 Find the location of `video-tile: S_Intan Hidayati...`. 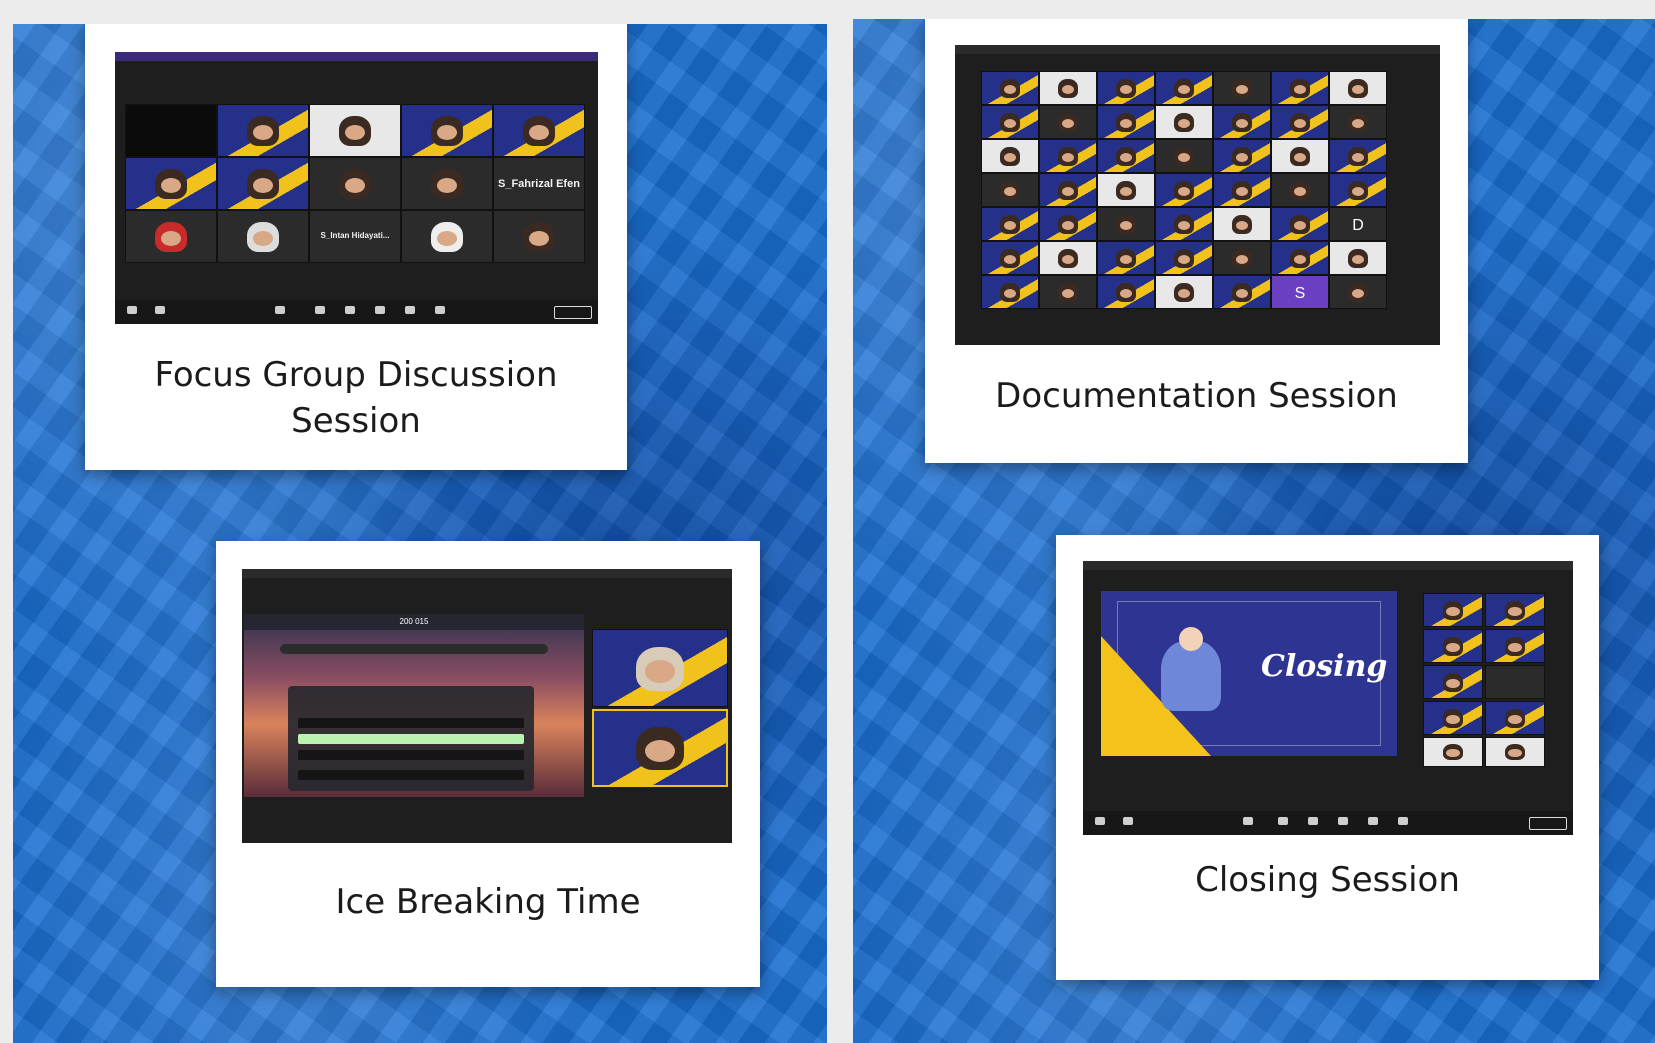

video-tile: S_Intan Hidayati... is located at coordinates (355, 236).